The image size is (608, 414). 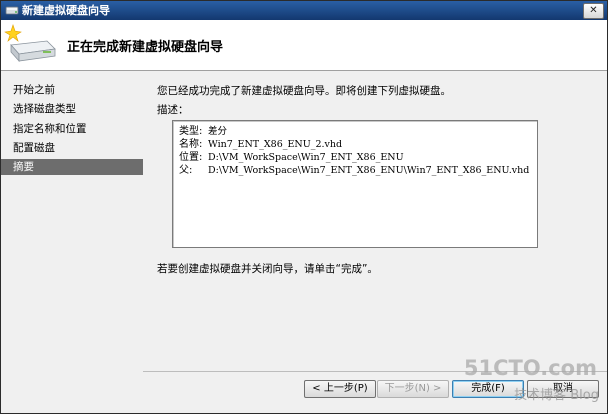 What do you see at coordinates (13, 33) in the screenshot?
I see `sparkle-icon` at bounding box center [13, 33].